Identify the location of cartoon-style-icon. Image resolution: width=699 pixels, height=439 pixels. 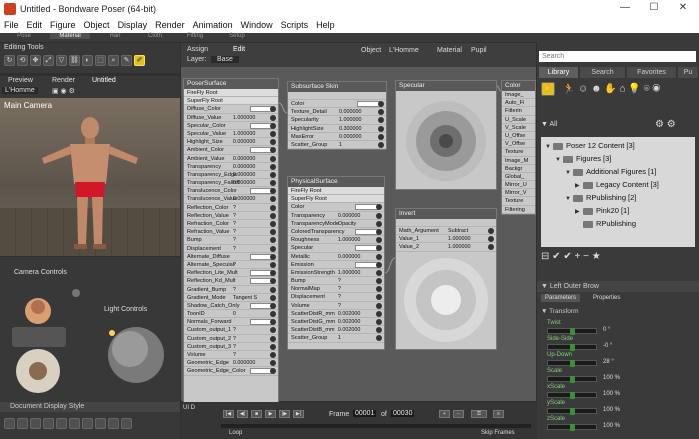
(100, 423).